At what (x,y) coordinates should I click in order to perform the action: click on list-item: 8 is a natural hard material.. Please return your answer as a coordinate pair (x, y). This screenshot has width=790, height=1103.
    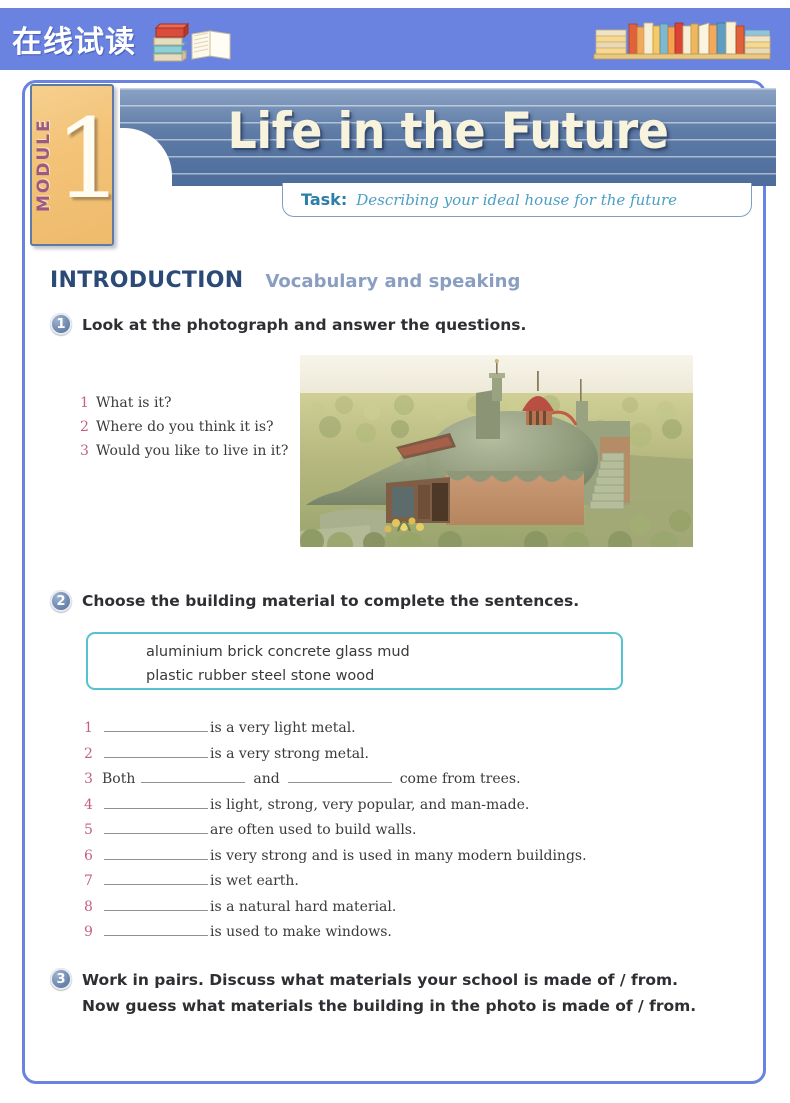
    Looking at the image, I should click on (335, 907).